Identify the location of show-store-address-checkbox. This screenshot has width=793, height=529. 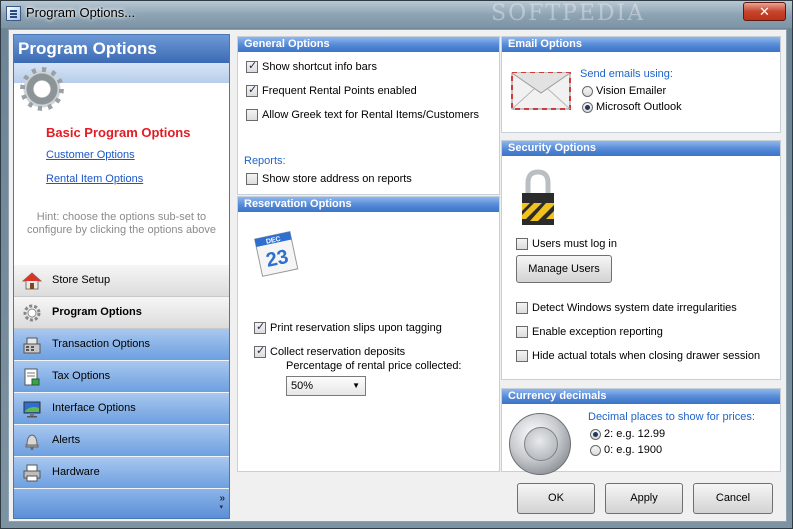
(252, 179).